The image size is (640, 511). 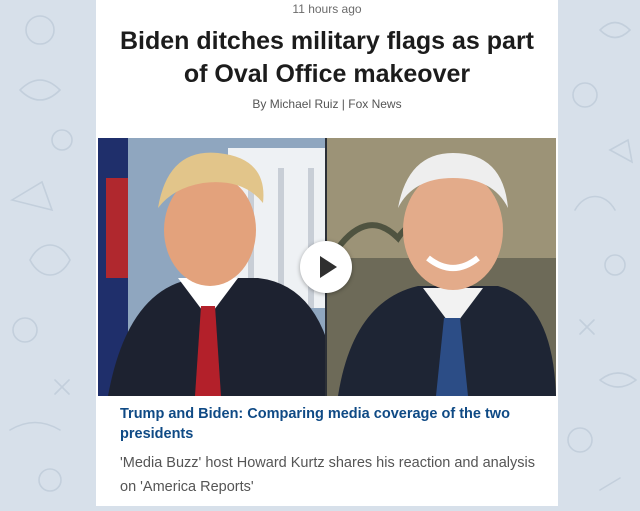 I want to click on post-timestamp: 11 hours ago, so click(x=327, y=9).